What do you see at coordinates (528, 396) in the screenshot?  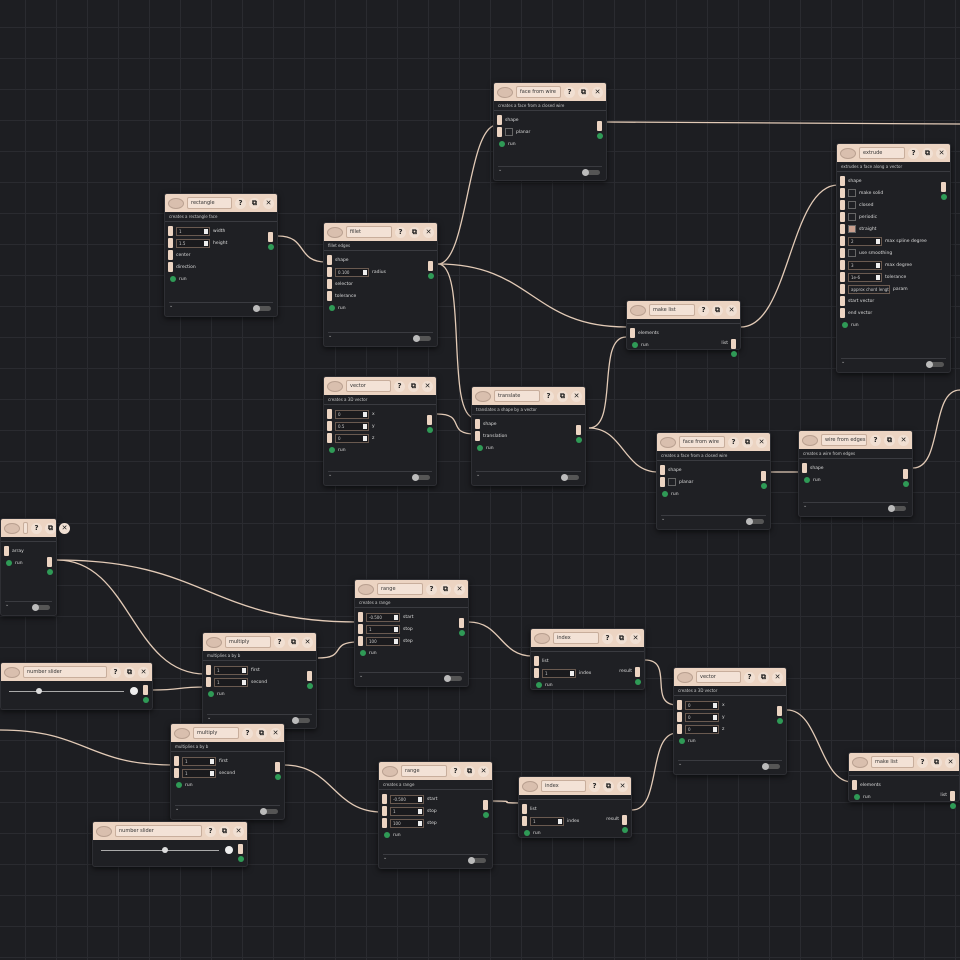 I see `node-header: translate? ⧉ ✕` at bounding box center [528, 396].